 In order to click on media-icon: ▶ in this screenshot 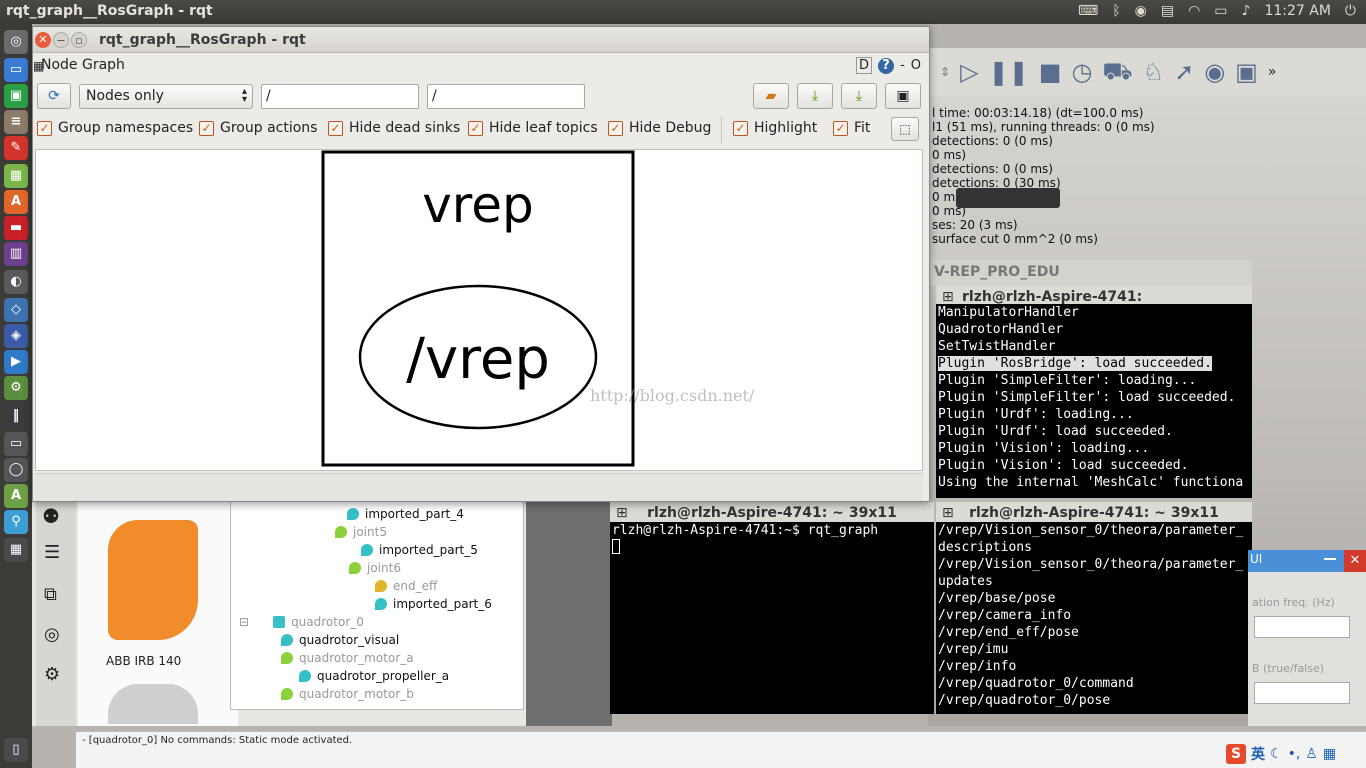, I will do `click(16, 362)`.